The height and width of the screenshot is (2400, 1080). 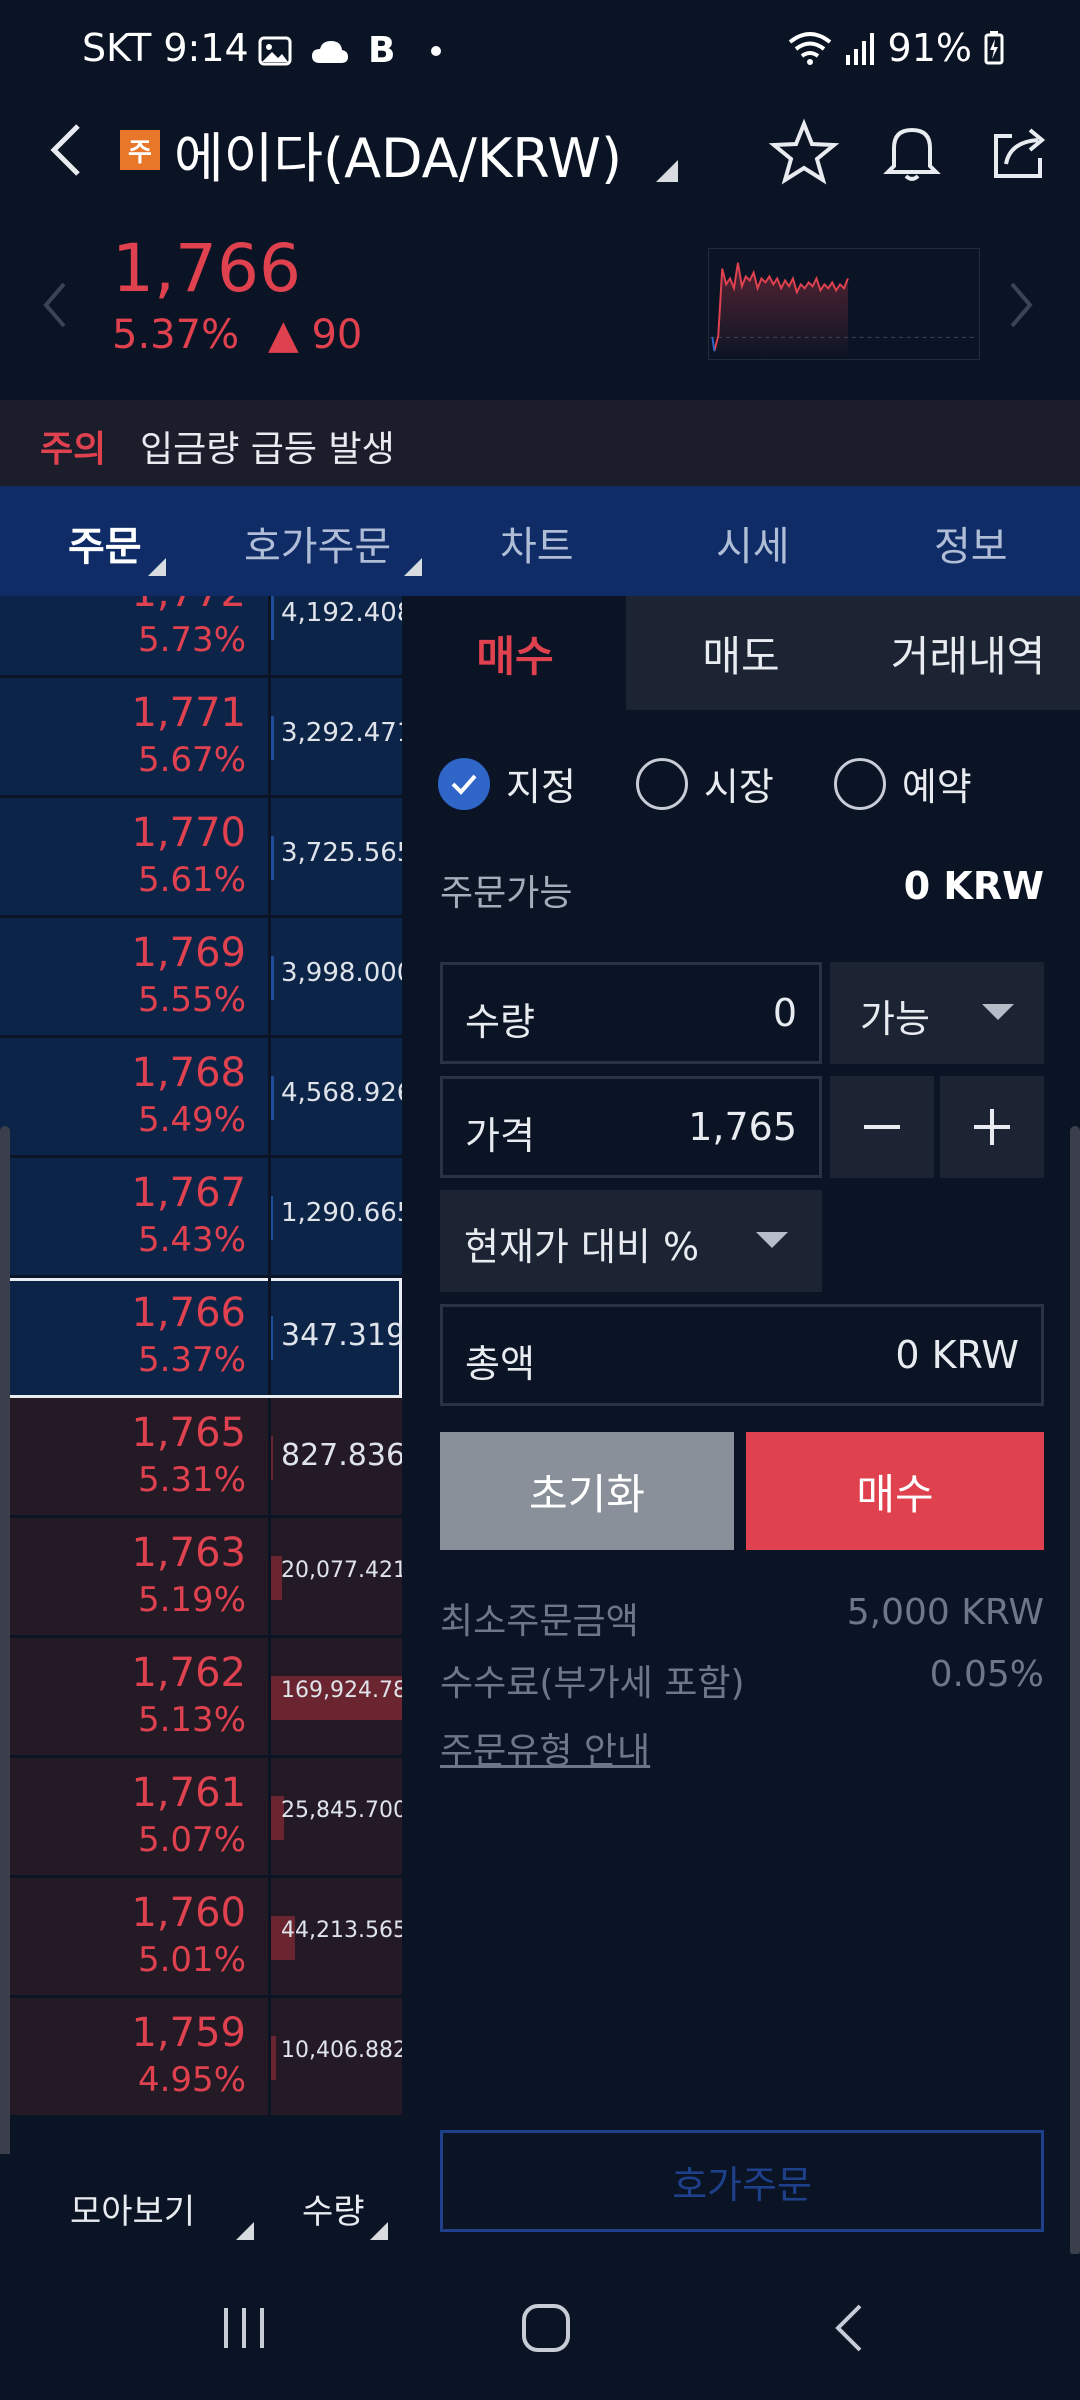 What do you see at coordinates (341, 1093) in the screenshot?
I see `orderbook-quantity: 4,568.926` at bounding box center [341, 1093].